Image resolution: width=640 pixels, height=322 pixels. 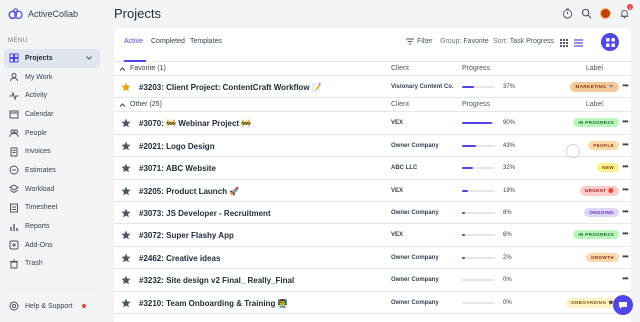 I want to click on project-row: #3071: ABC Website ABC LLC 32% NEW •••, so click(x=372, y=168).